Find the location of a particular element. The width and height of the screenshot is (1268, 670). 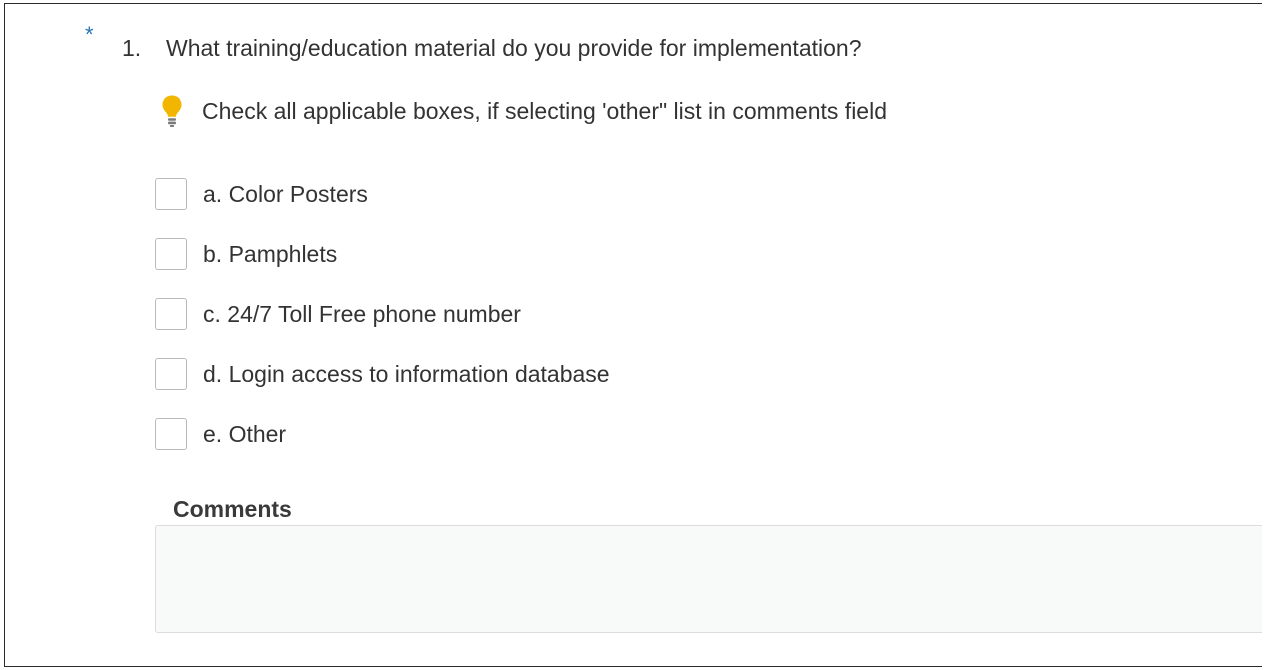

option-pamphlets: b. Pamphlets is located at coordinates (382, 254).